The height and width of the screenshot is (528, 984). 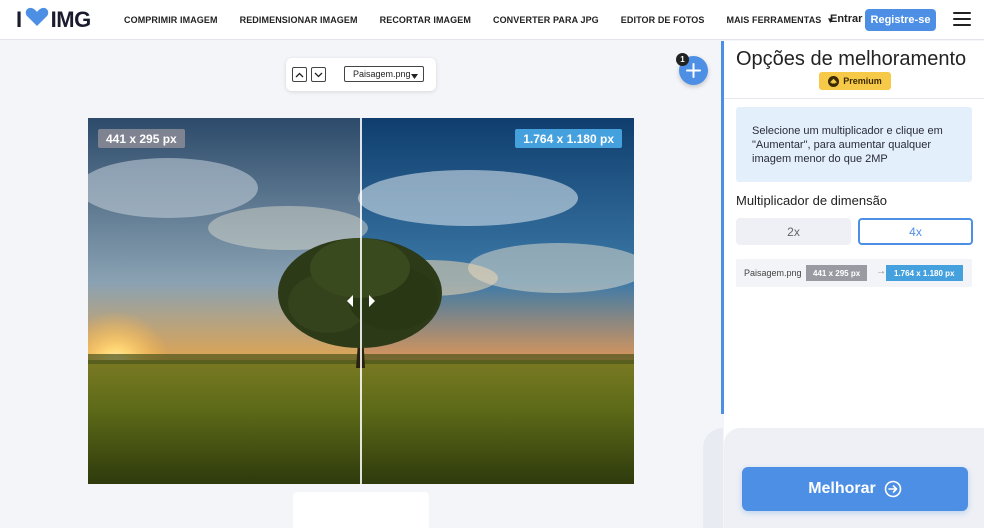 What do you see at coordinates (361, 510) in the screenshot?
I see `thumbnail-card` at bounding box center [361, 510].